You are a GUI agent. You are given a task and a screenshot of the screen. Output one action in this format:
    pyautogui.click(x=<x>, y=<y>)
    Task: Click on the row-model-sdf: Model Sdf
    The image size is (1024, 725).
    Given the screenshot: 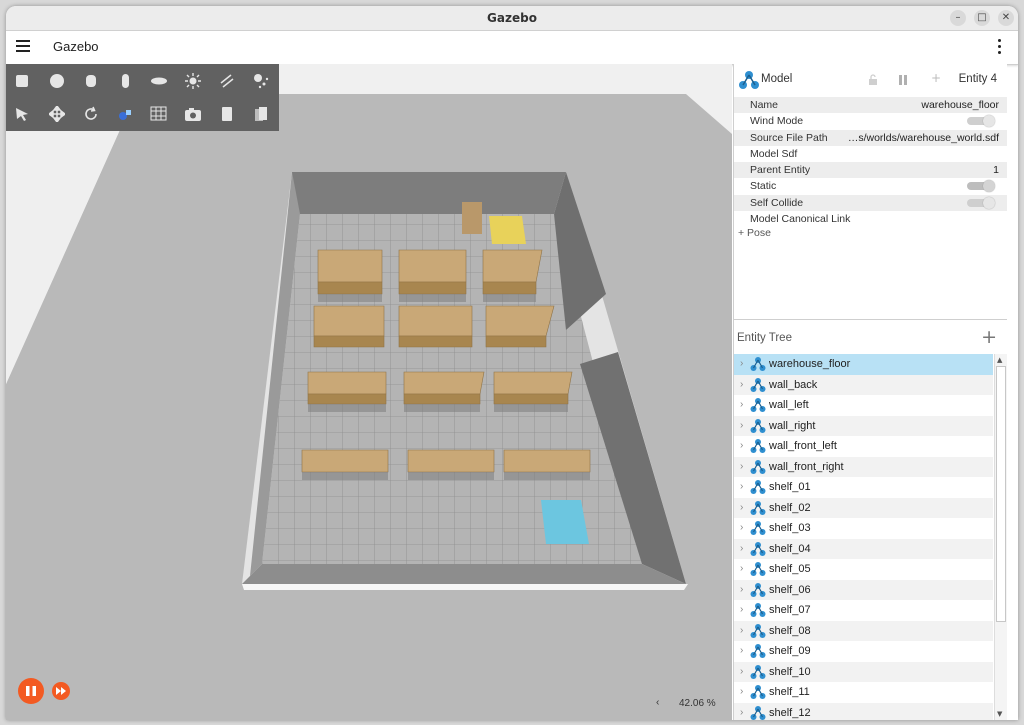 What is the action you would take?
    pyautogui.click(x=870, y=154)
    